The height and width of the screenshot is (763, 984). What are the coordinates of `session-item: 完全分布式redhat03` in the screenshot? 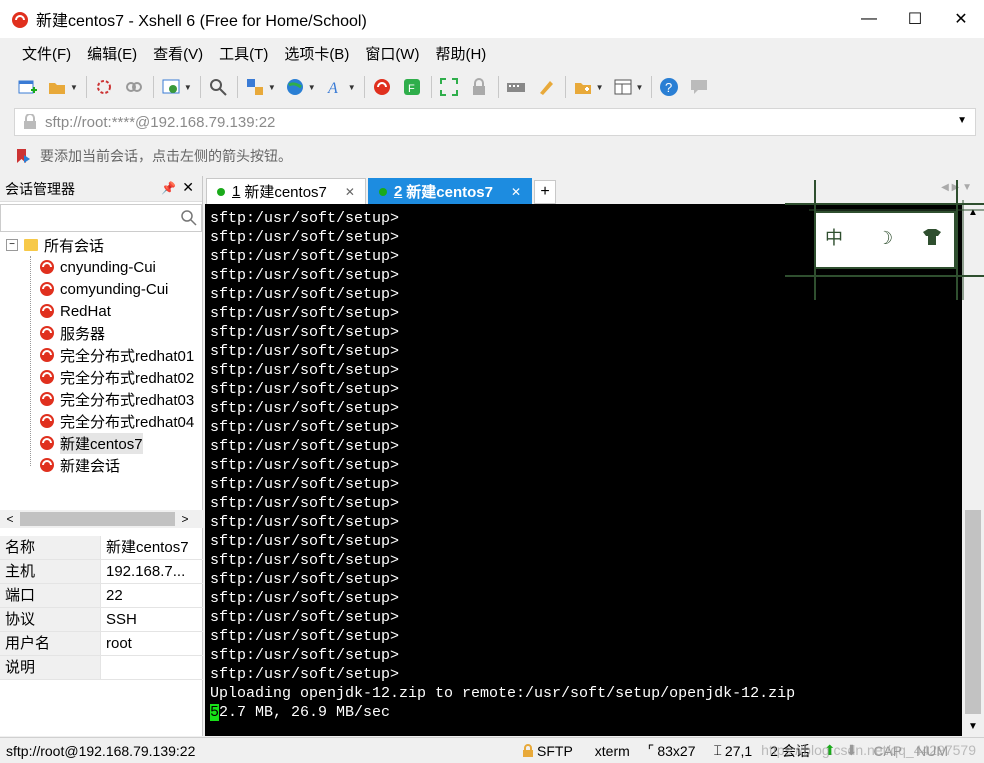 It's located at (101, 399).